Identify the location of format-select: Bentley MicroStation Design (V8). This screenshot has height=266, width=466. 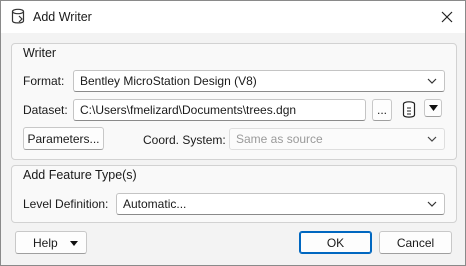
(259, 81).